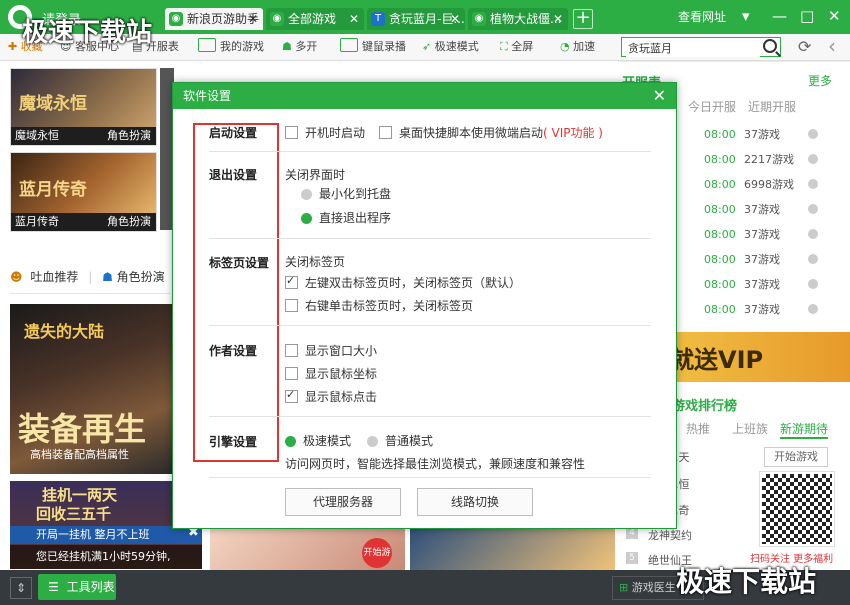 The image size is (850, 605). Describe the element at coordinates (90, 587) in the screenshot. I see `tool-list-label: 工具列表` at that location.